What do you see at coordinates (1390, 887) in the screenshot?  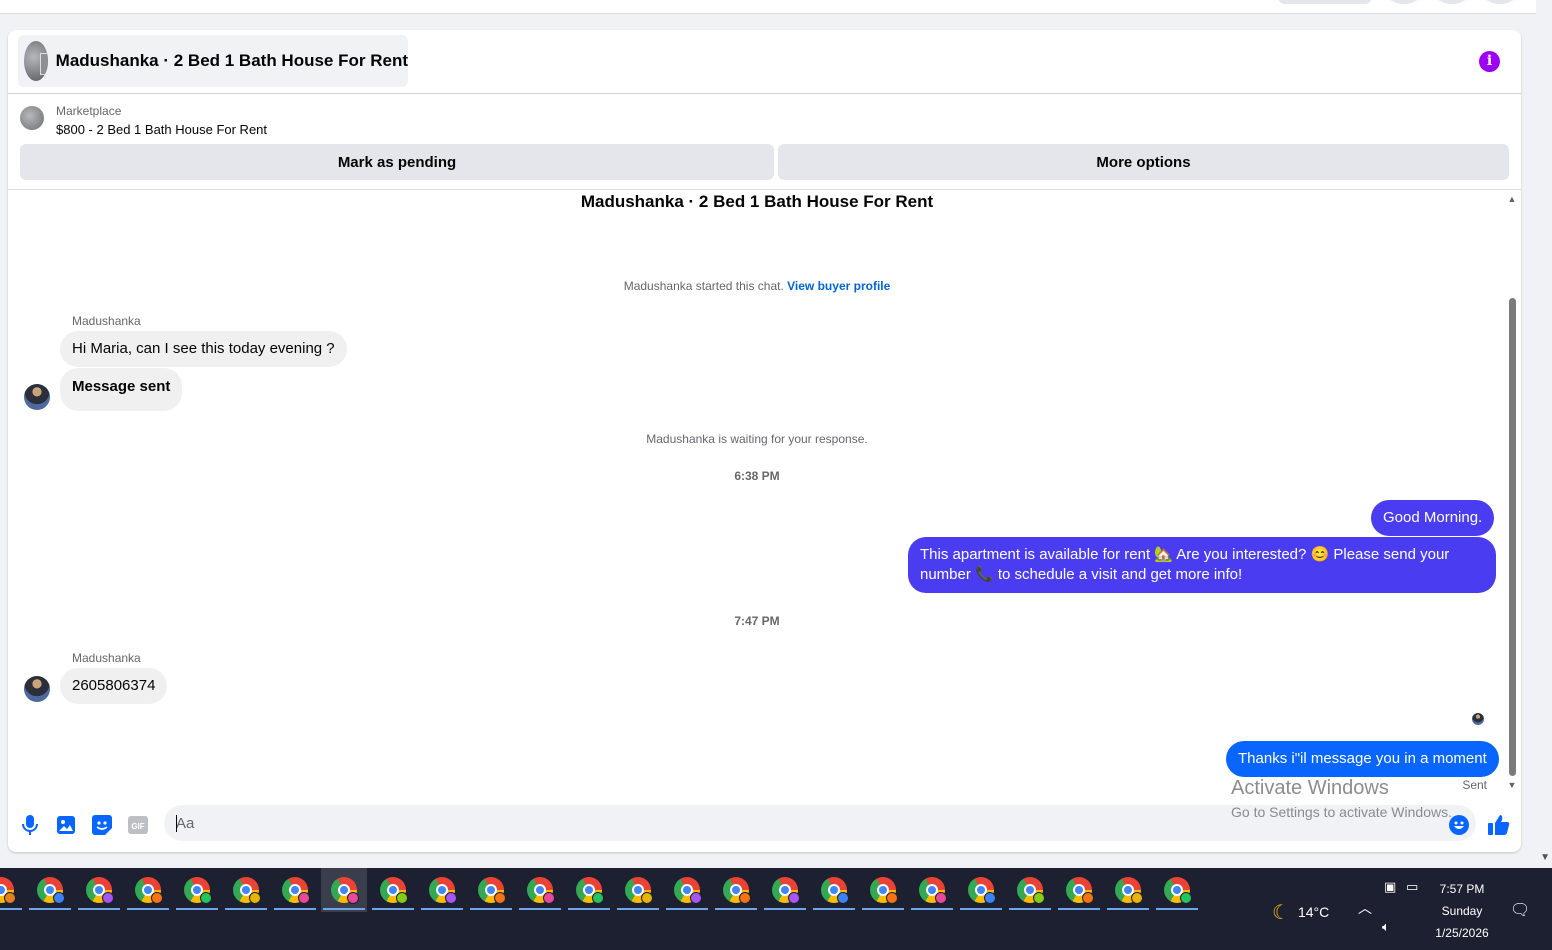 I see `meet-now-icon: ▣` at bounding box center [1390, 887].